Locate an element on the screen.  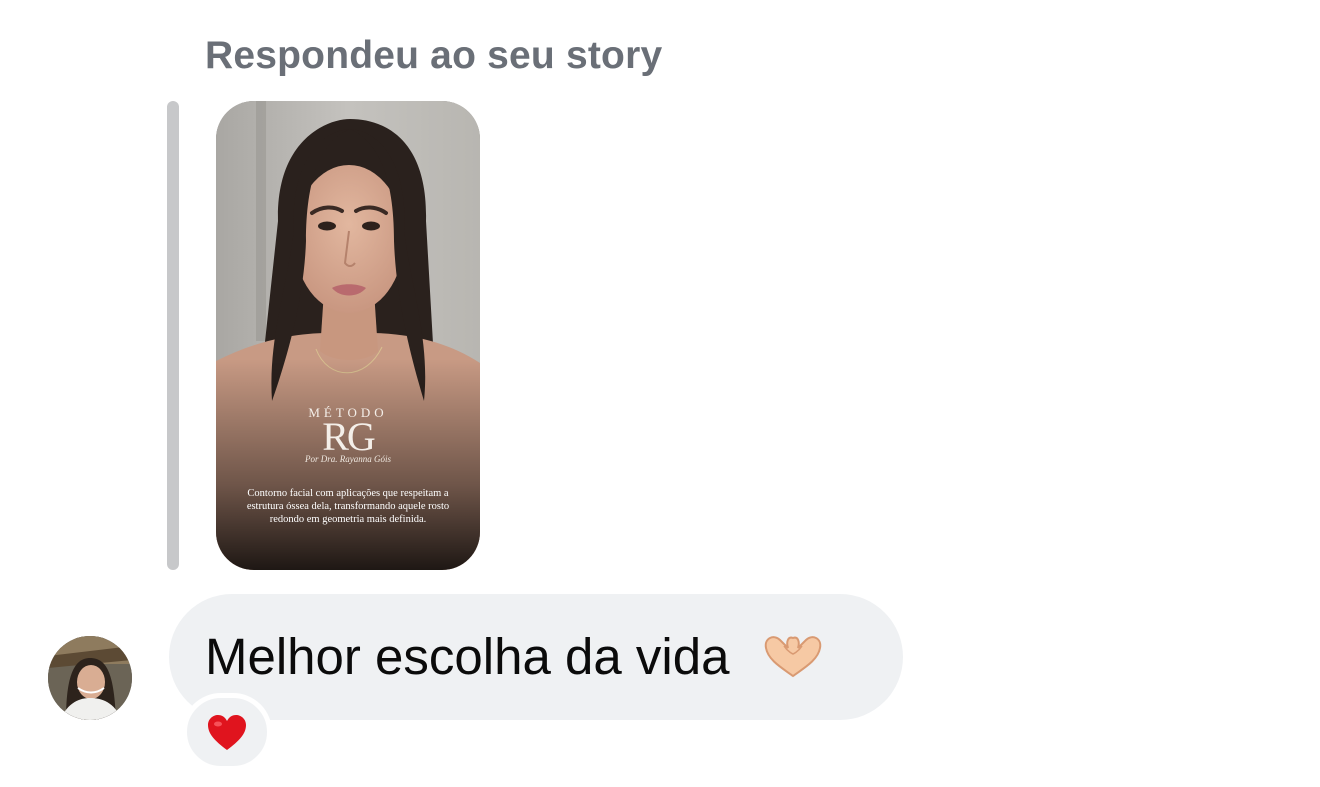
avatar is located at coordinates (90, 678).